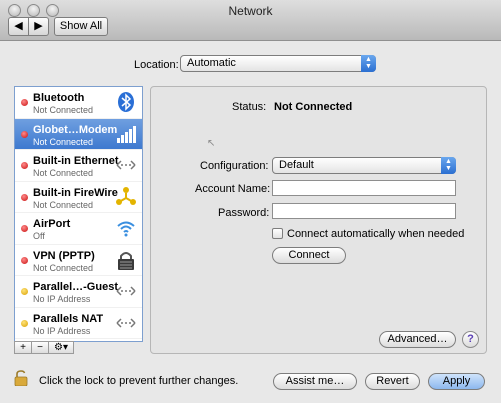 The height and width of the screenshot is (403, 501). I want to click on service-name: Built-in FireWire, so click(75, 192).